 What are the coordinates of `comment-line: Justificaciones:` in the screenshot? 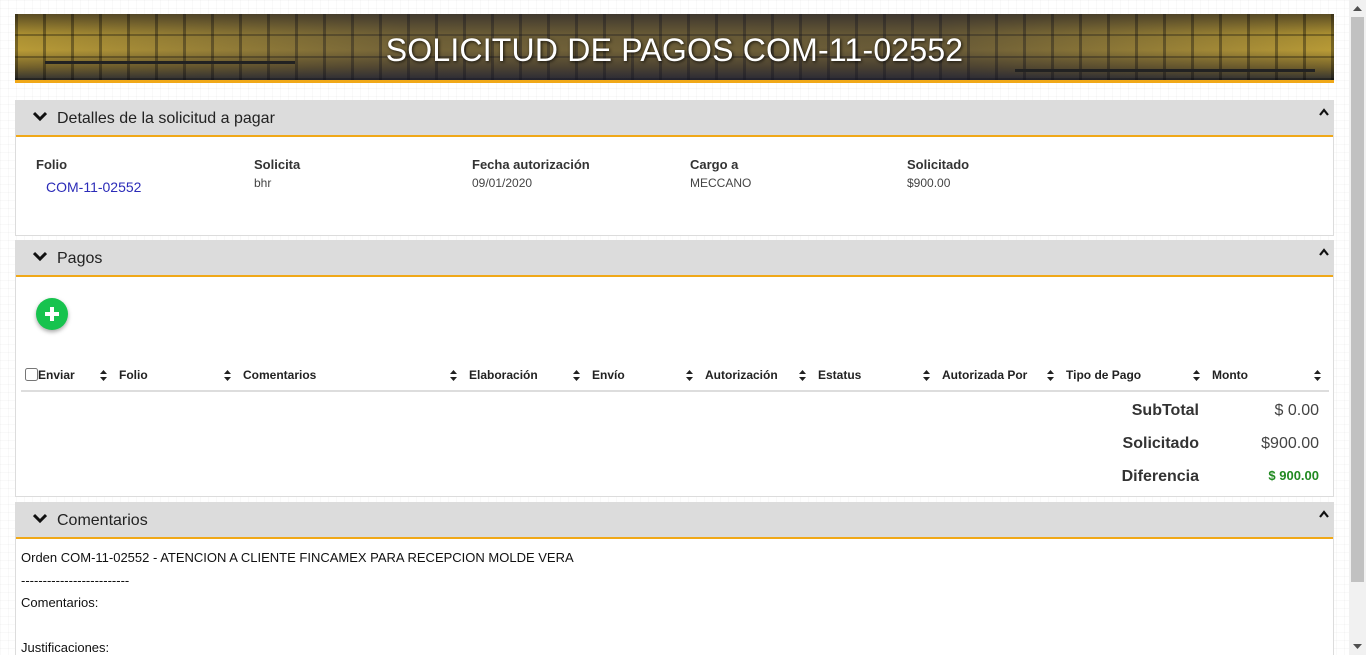 It's located at (65, 647).